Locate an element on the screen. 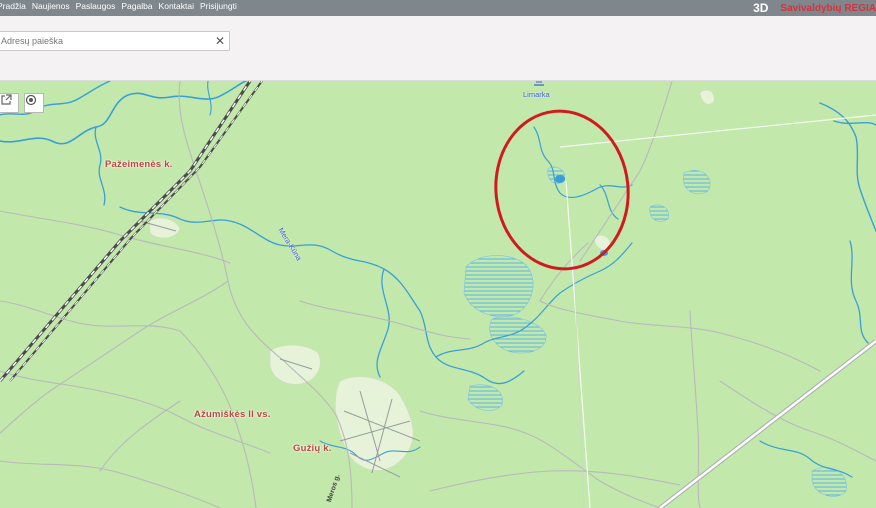  brand: 3D Savivaldybių REGIA is located at coordinates (814, 8).